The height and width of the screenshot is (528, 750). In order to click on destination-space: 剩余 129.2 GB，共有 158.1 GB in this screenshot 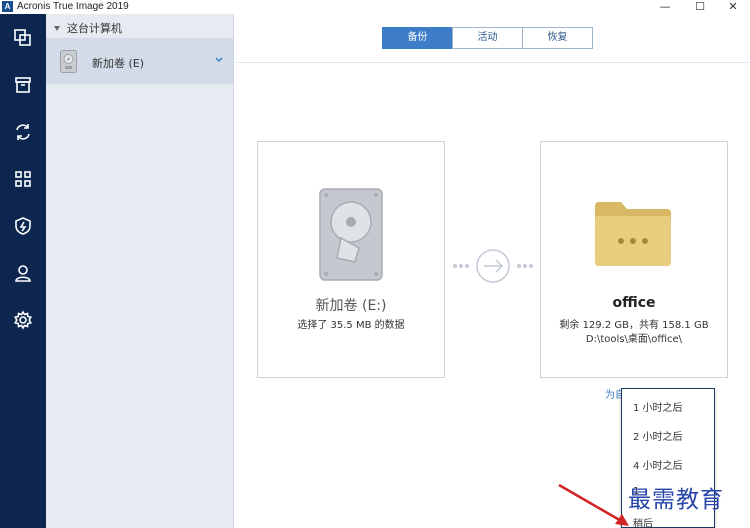, I will do `click(634, 325)`.